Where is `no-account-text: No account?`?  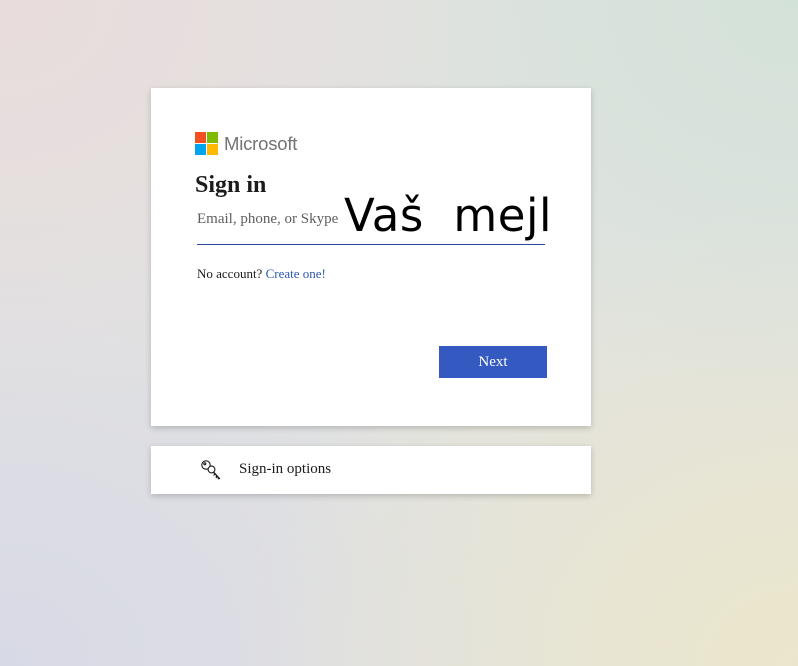
no-account-text: No account? is located at coordinates (230, 273).